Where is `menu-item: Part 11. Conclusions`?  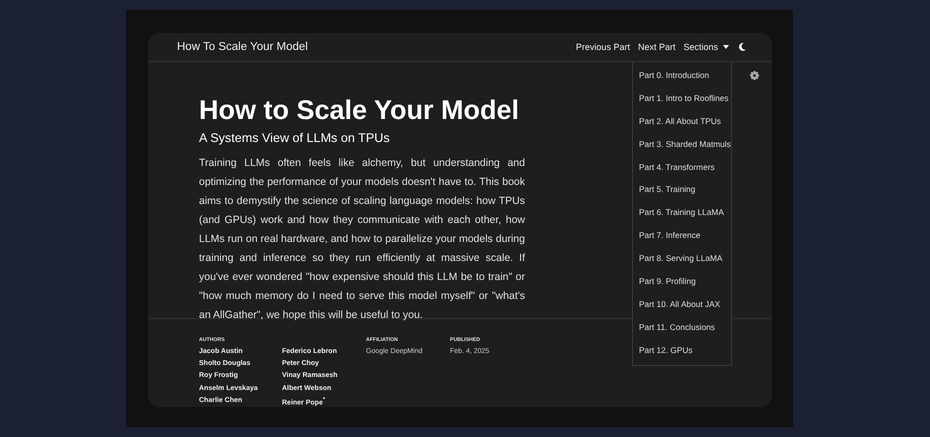 menu-item: Part 11. Conclusions is located at coordinates (682, 327).